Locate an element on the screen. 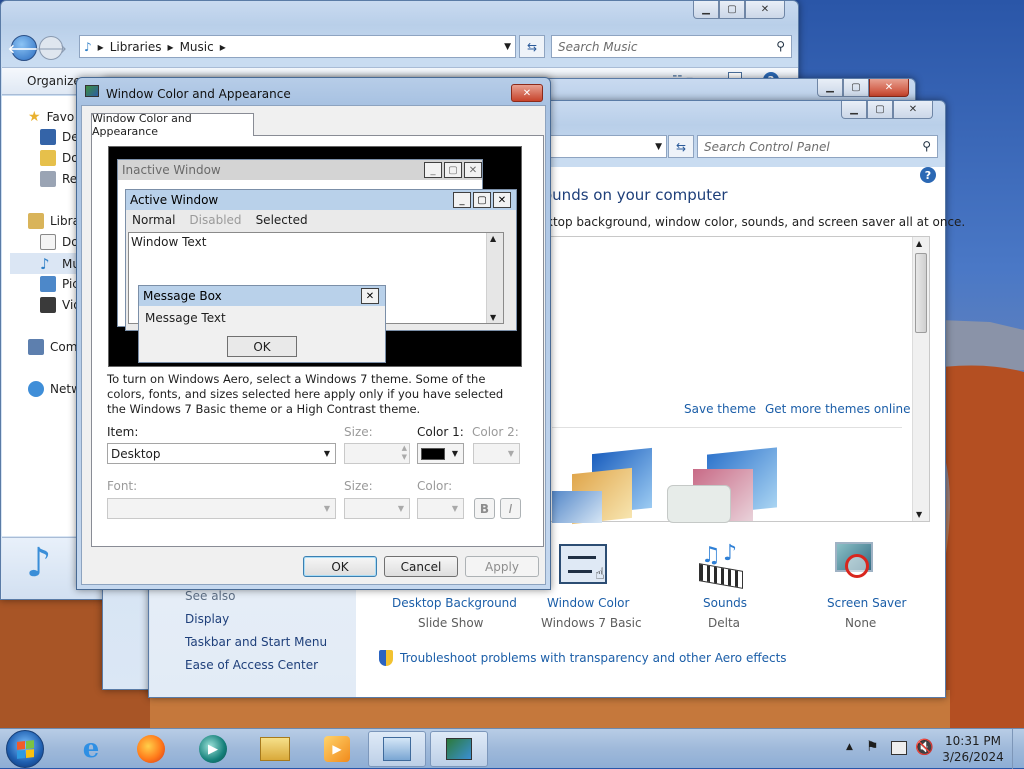  nav-pictures: Pic is located at coordinates (59, 284).